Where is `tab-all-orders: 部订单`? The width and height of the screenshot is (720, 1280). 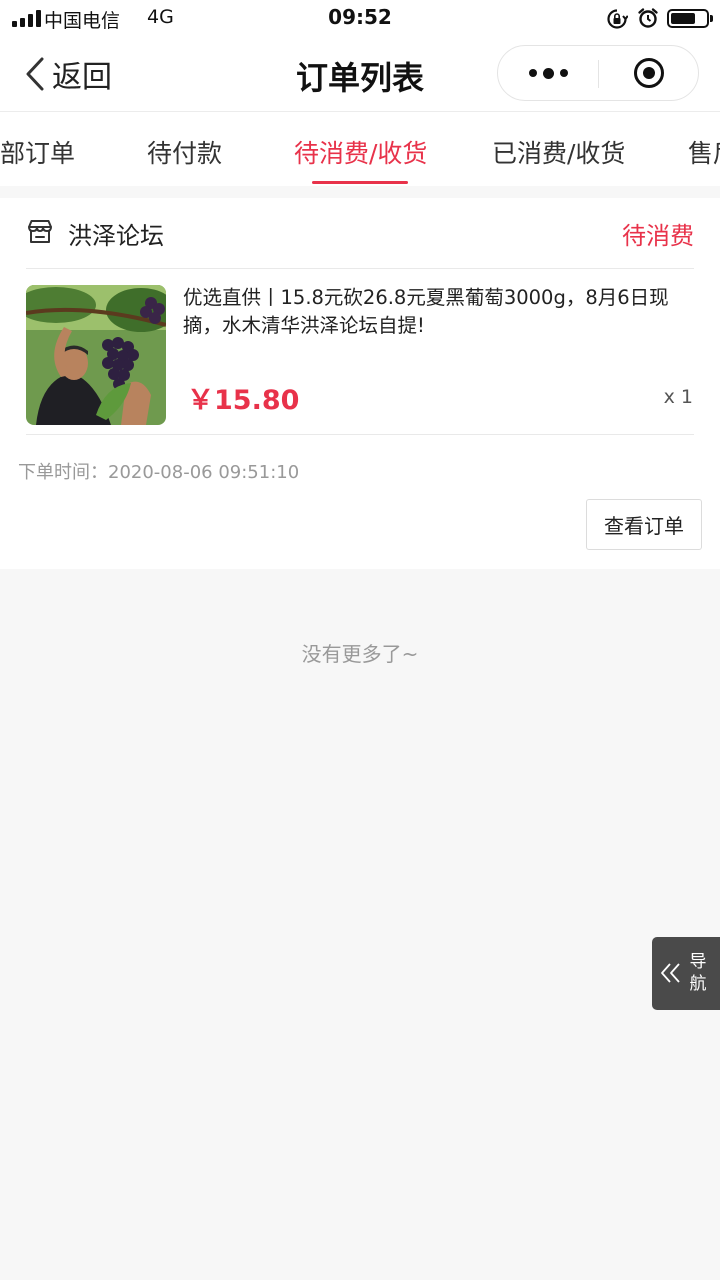
tab-all-orders: 部订单 is located at coordinates (37, 152).